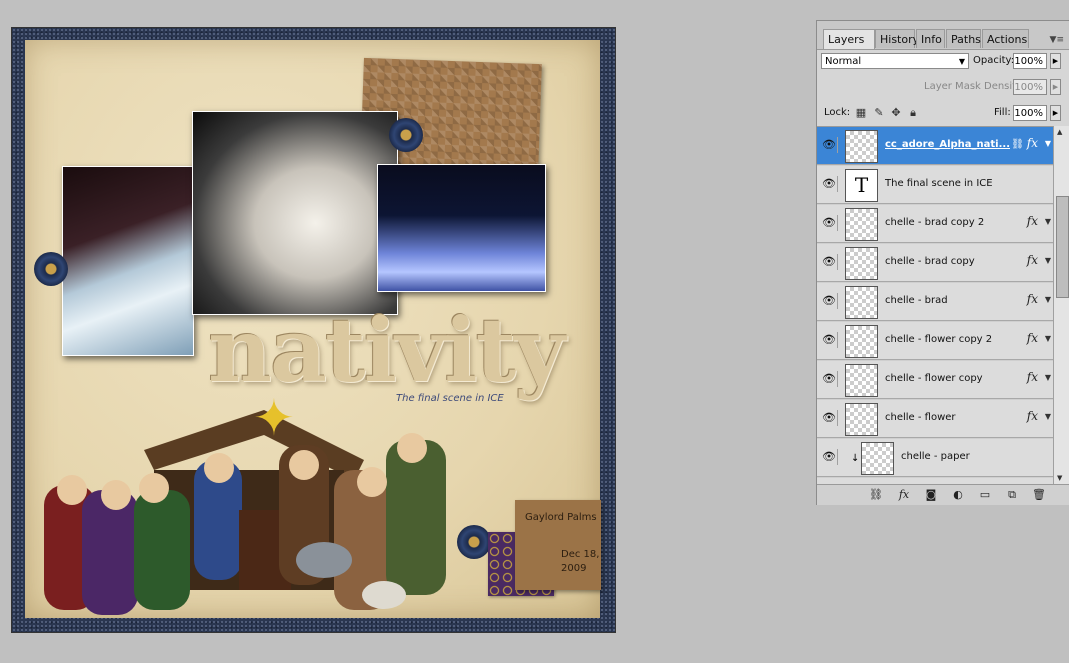 Image resolution: width=1069 pixels, height=663 pixels. What do you see at coordinates (1002, 112) in the screenshot?
I see `fill-label: Fill:` at bounding box center [1002, 112].